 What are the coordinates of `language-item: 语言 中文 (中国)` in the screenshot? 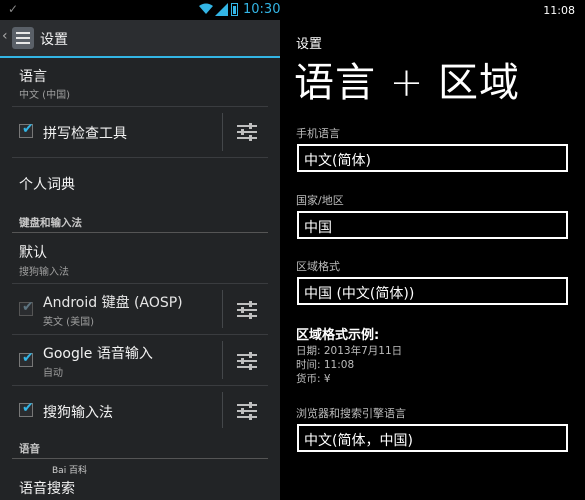 It's located at (140, 82).